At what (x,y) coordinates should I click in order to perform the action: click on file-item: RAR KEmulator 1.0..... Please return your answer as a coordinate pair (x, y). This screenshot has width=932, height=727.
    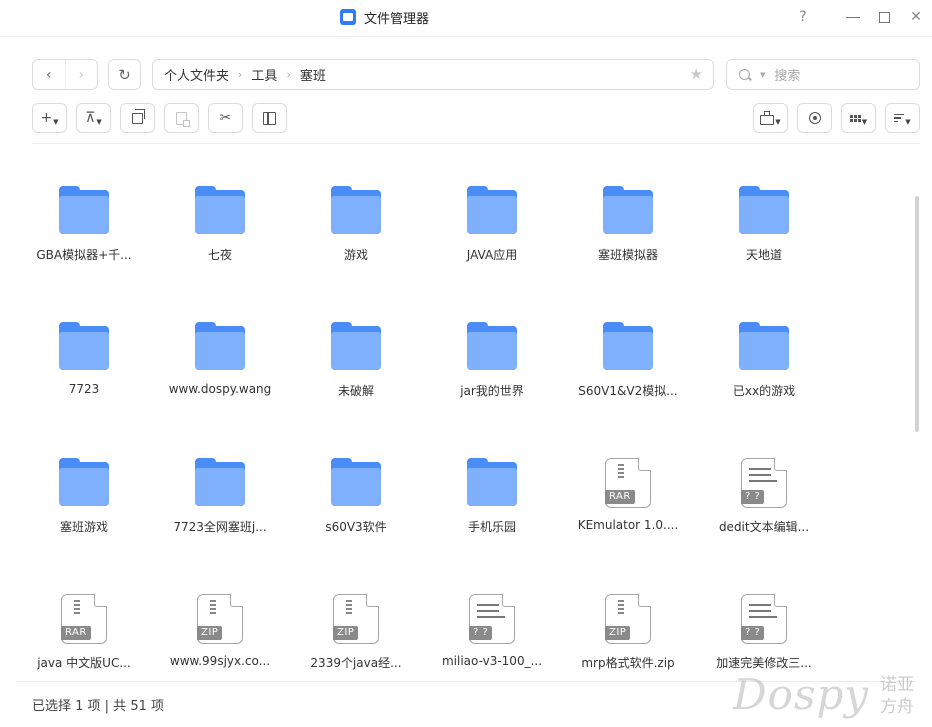
    Looking at the image, I should click on (628, 487).